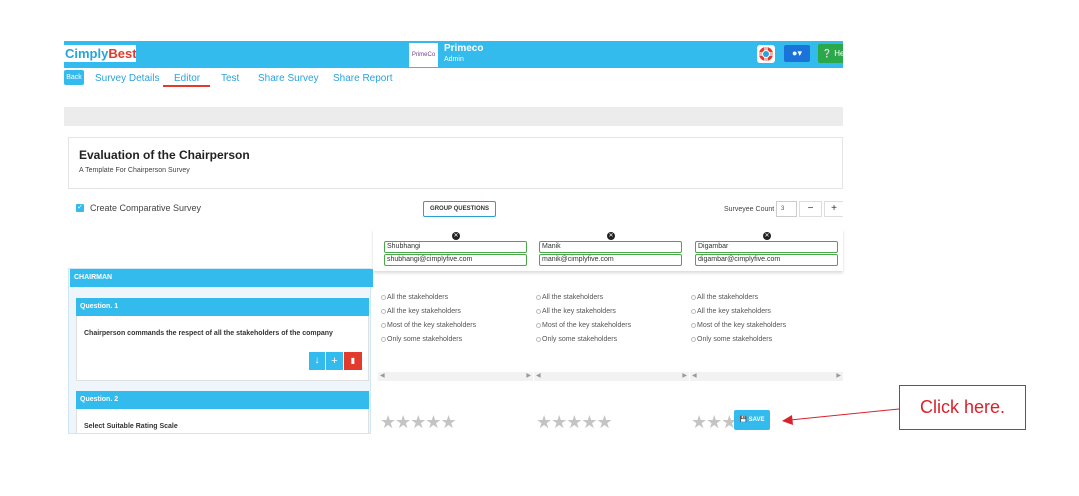 The image size is (1079, 496). What do you see at coordinates (222, 400) in the screenshot?
I see `question-header: Question. 2` at bounding box center [222, 400].